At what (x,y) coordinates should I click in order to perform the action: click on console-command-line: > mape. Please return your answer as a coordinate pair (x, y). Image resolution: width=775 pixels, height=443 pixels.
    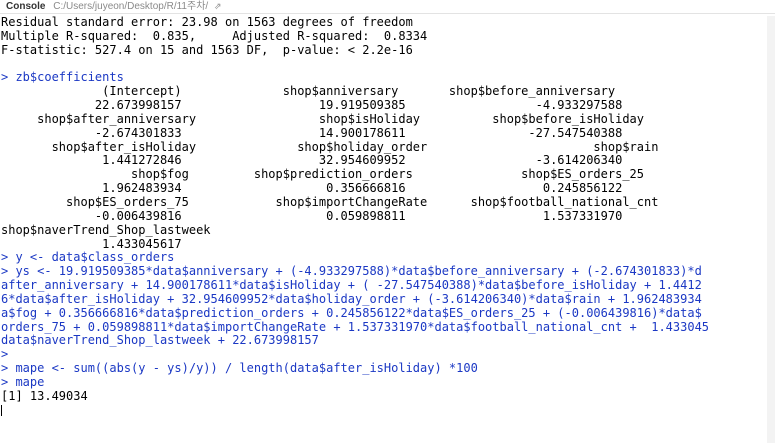
    Looking at the image, I should click on (23, 381).